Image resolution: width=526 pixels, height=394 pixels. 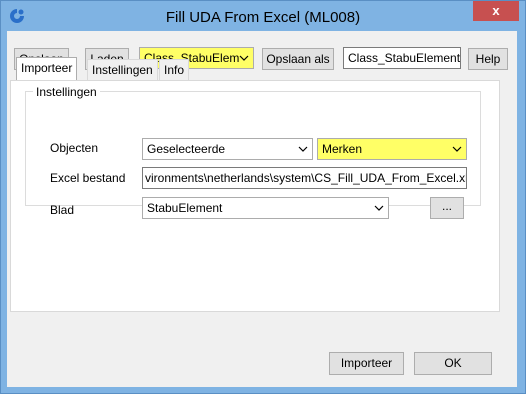 I want to click on settings-group-title: Instellingen, so click(x=66, y=92).